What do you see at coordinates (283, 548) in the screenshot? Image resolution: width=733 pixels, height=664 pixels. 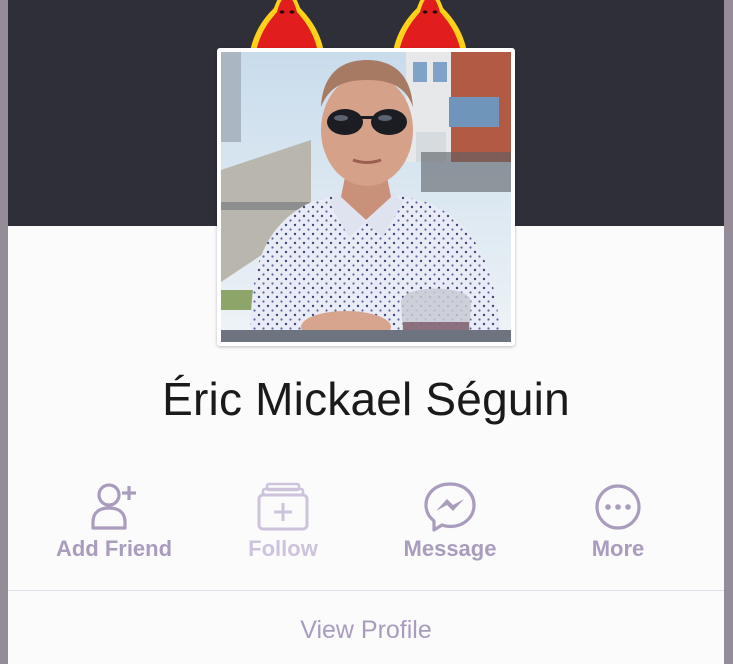 I see `follow-label: Follow` at bounding box center [283, 548].